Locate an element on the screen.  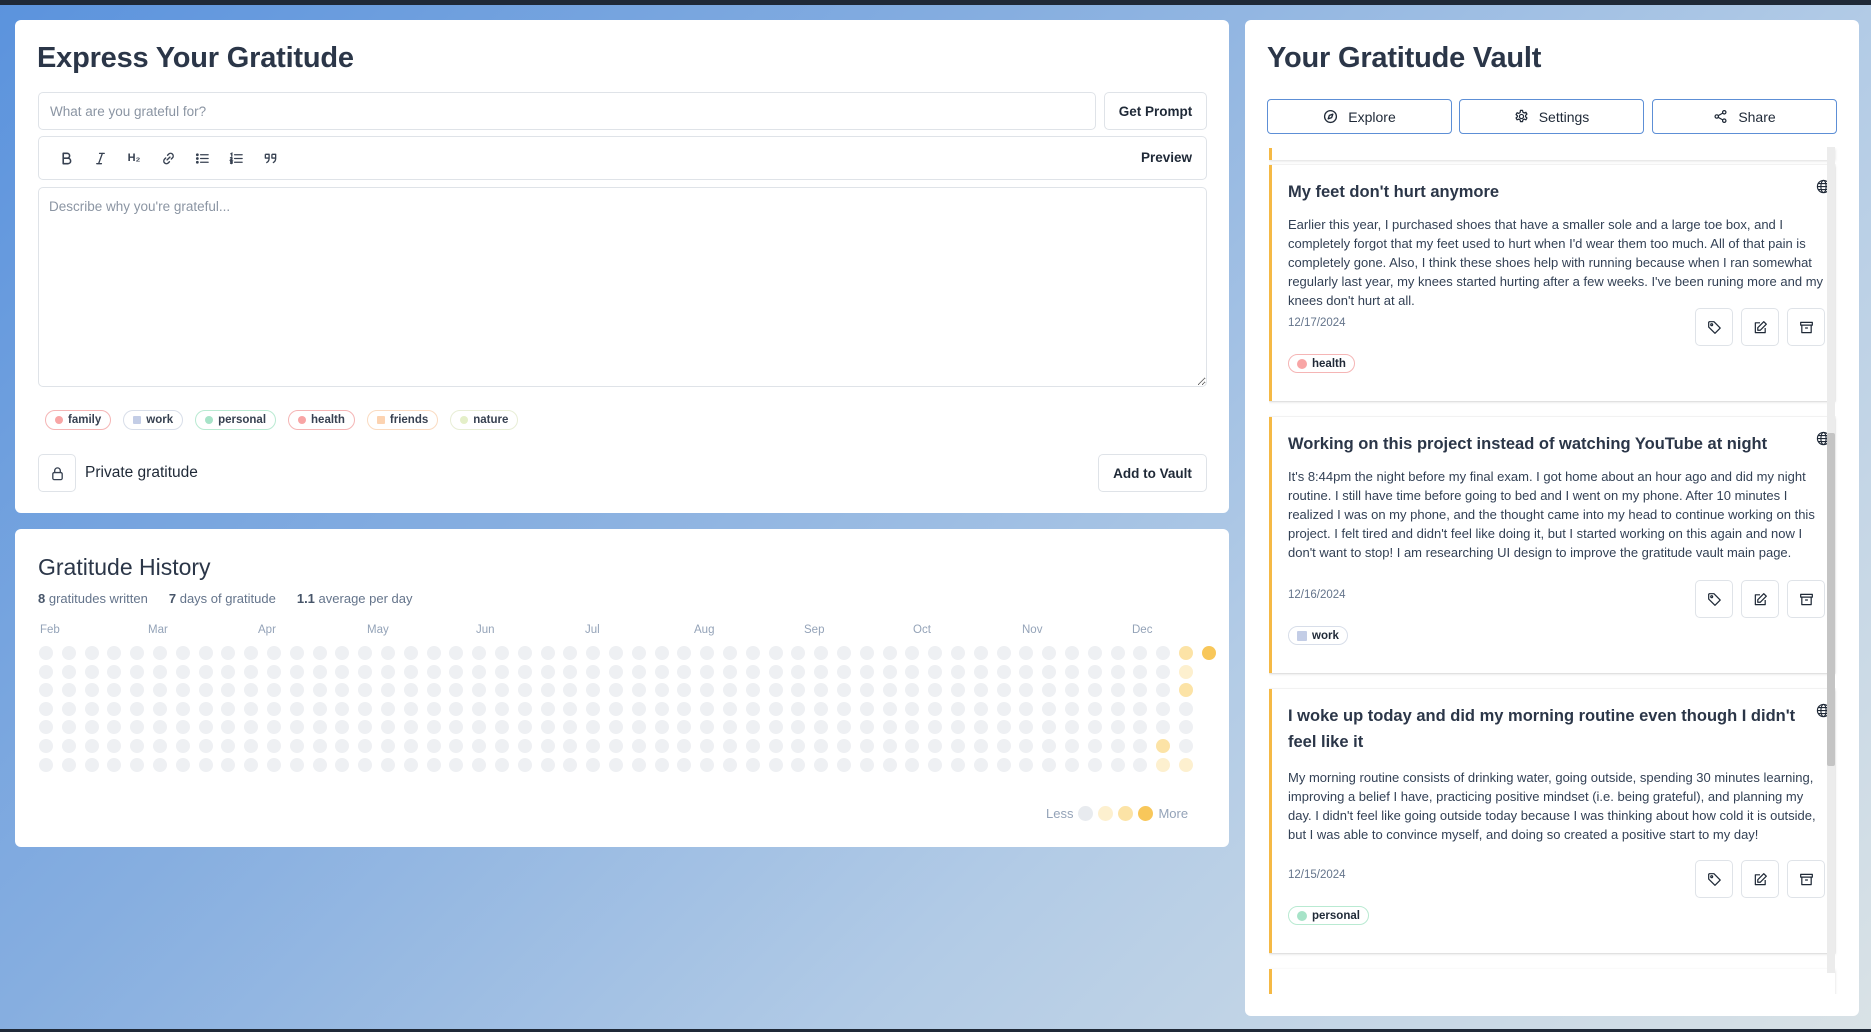
vault-scrollbar-thumb is located at coordinates (1831, 599).